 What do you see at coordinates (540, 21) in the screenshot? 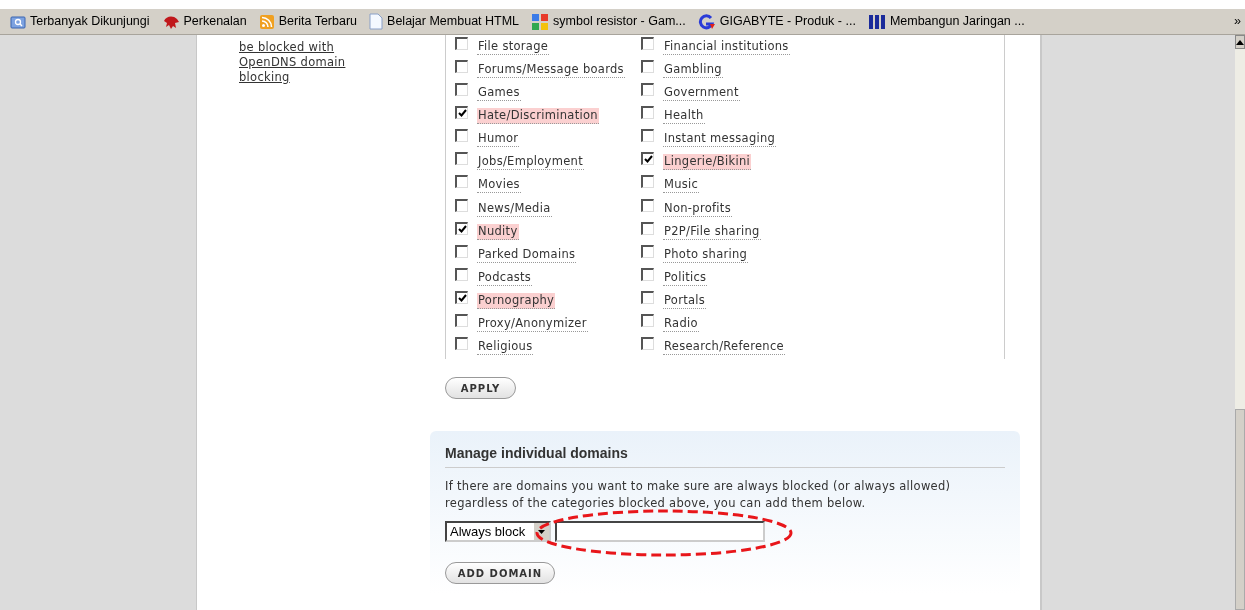
I see `colored-dots-icon` at bounding box center [540, 21].